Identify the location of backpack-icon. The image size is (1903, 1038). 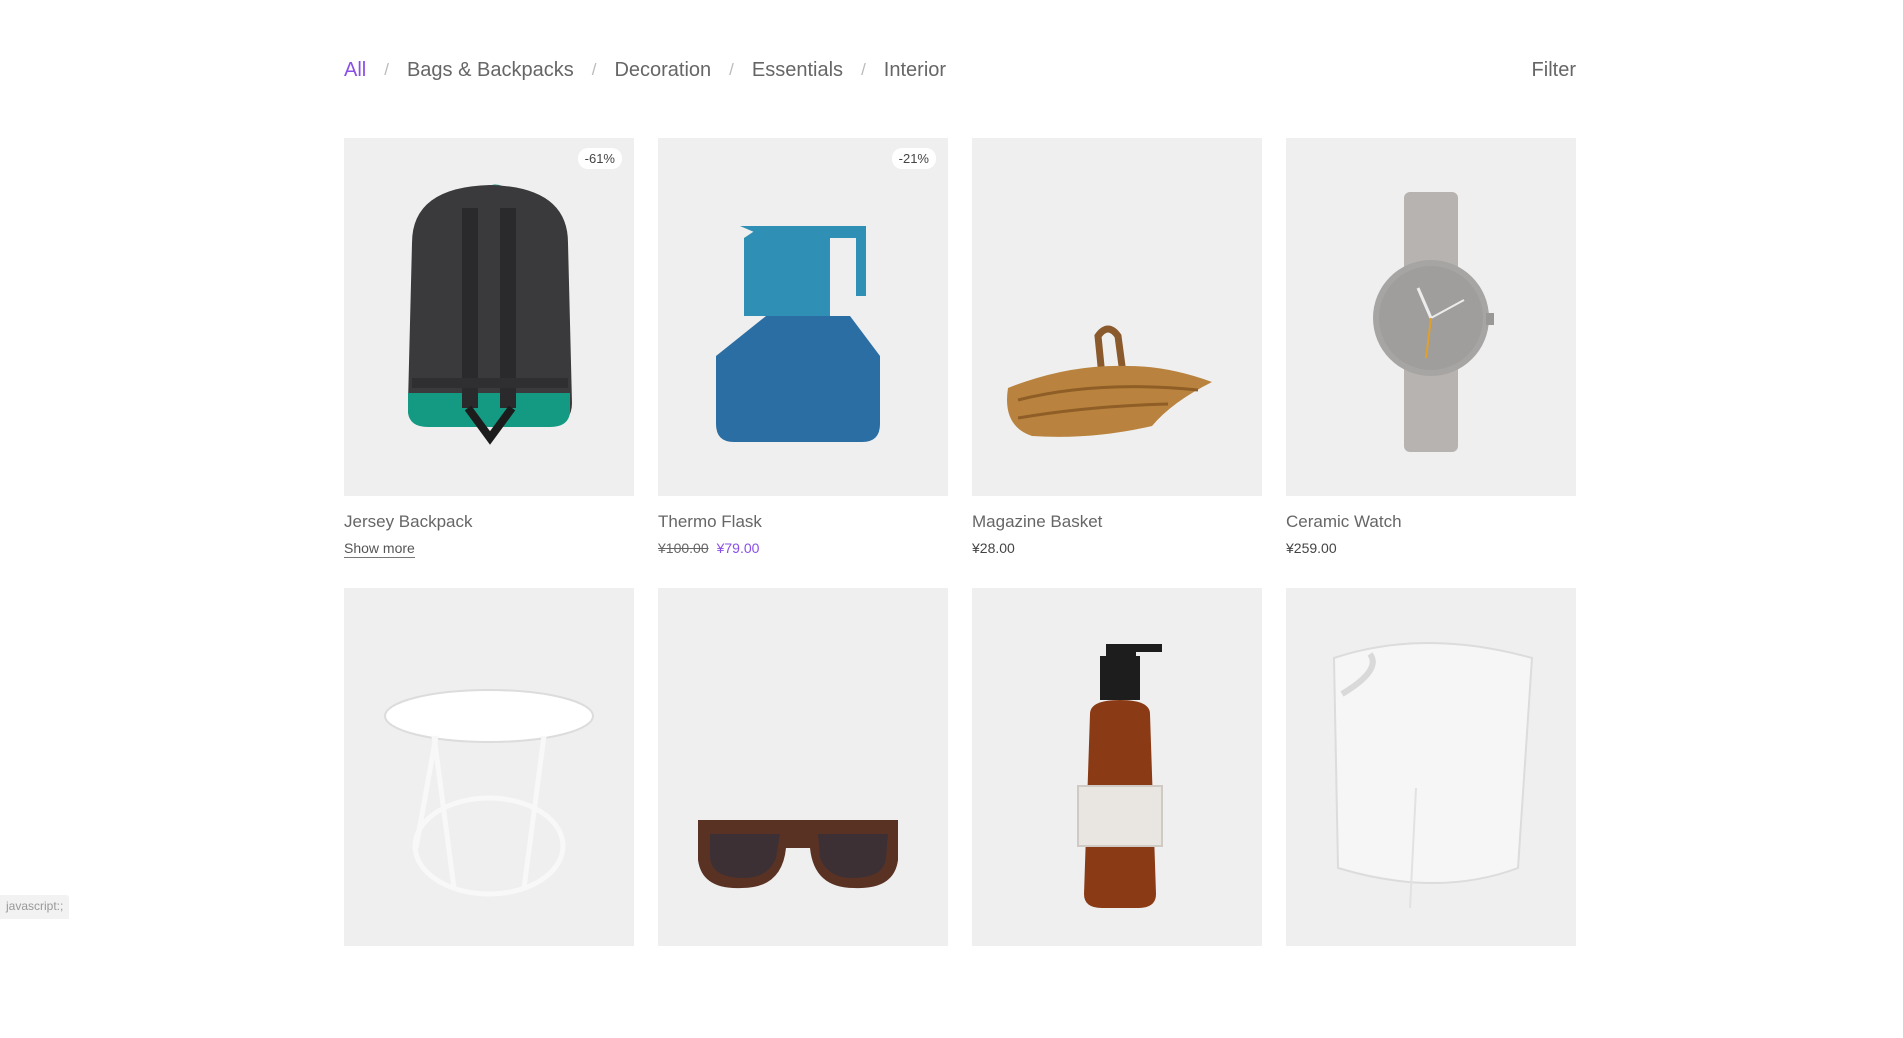
(489, 317).